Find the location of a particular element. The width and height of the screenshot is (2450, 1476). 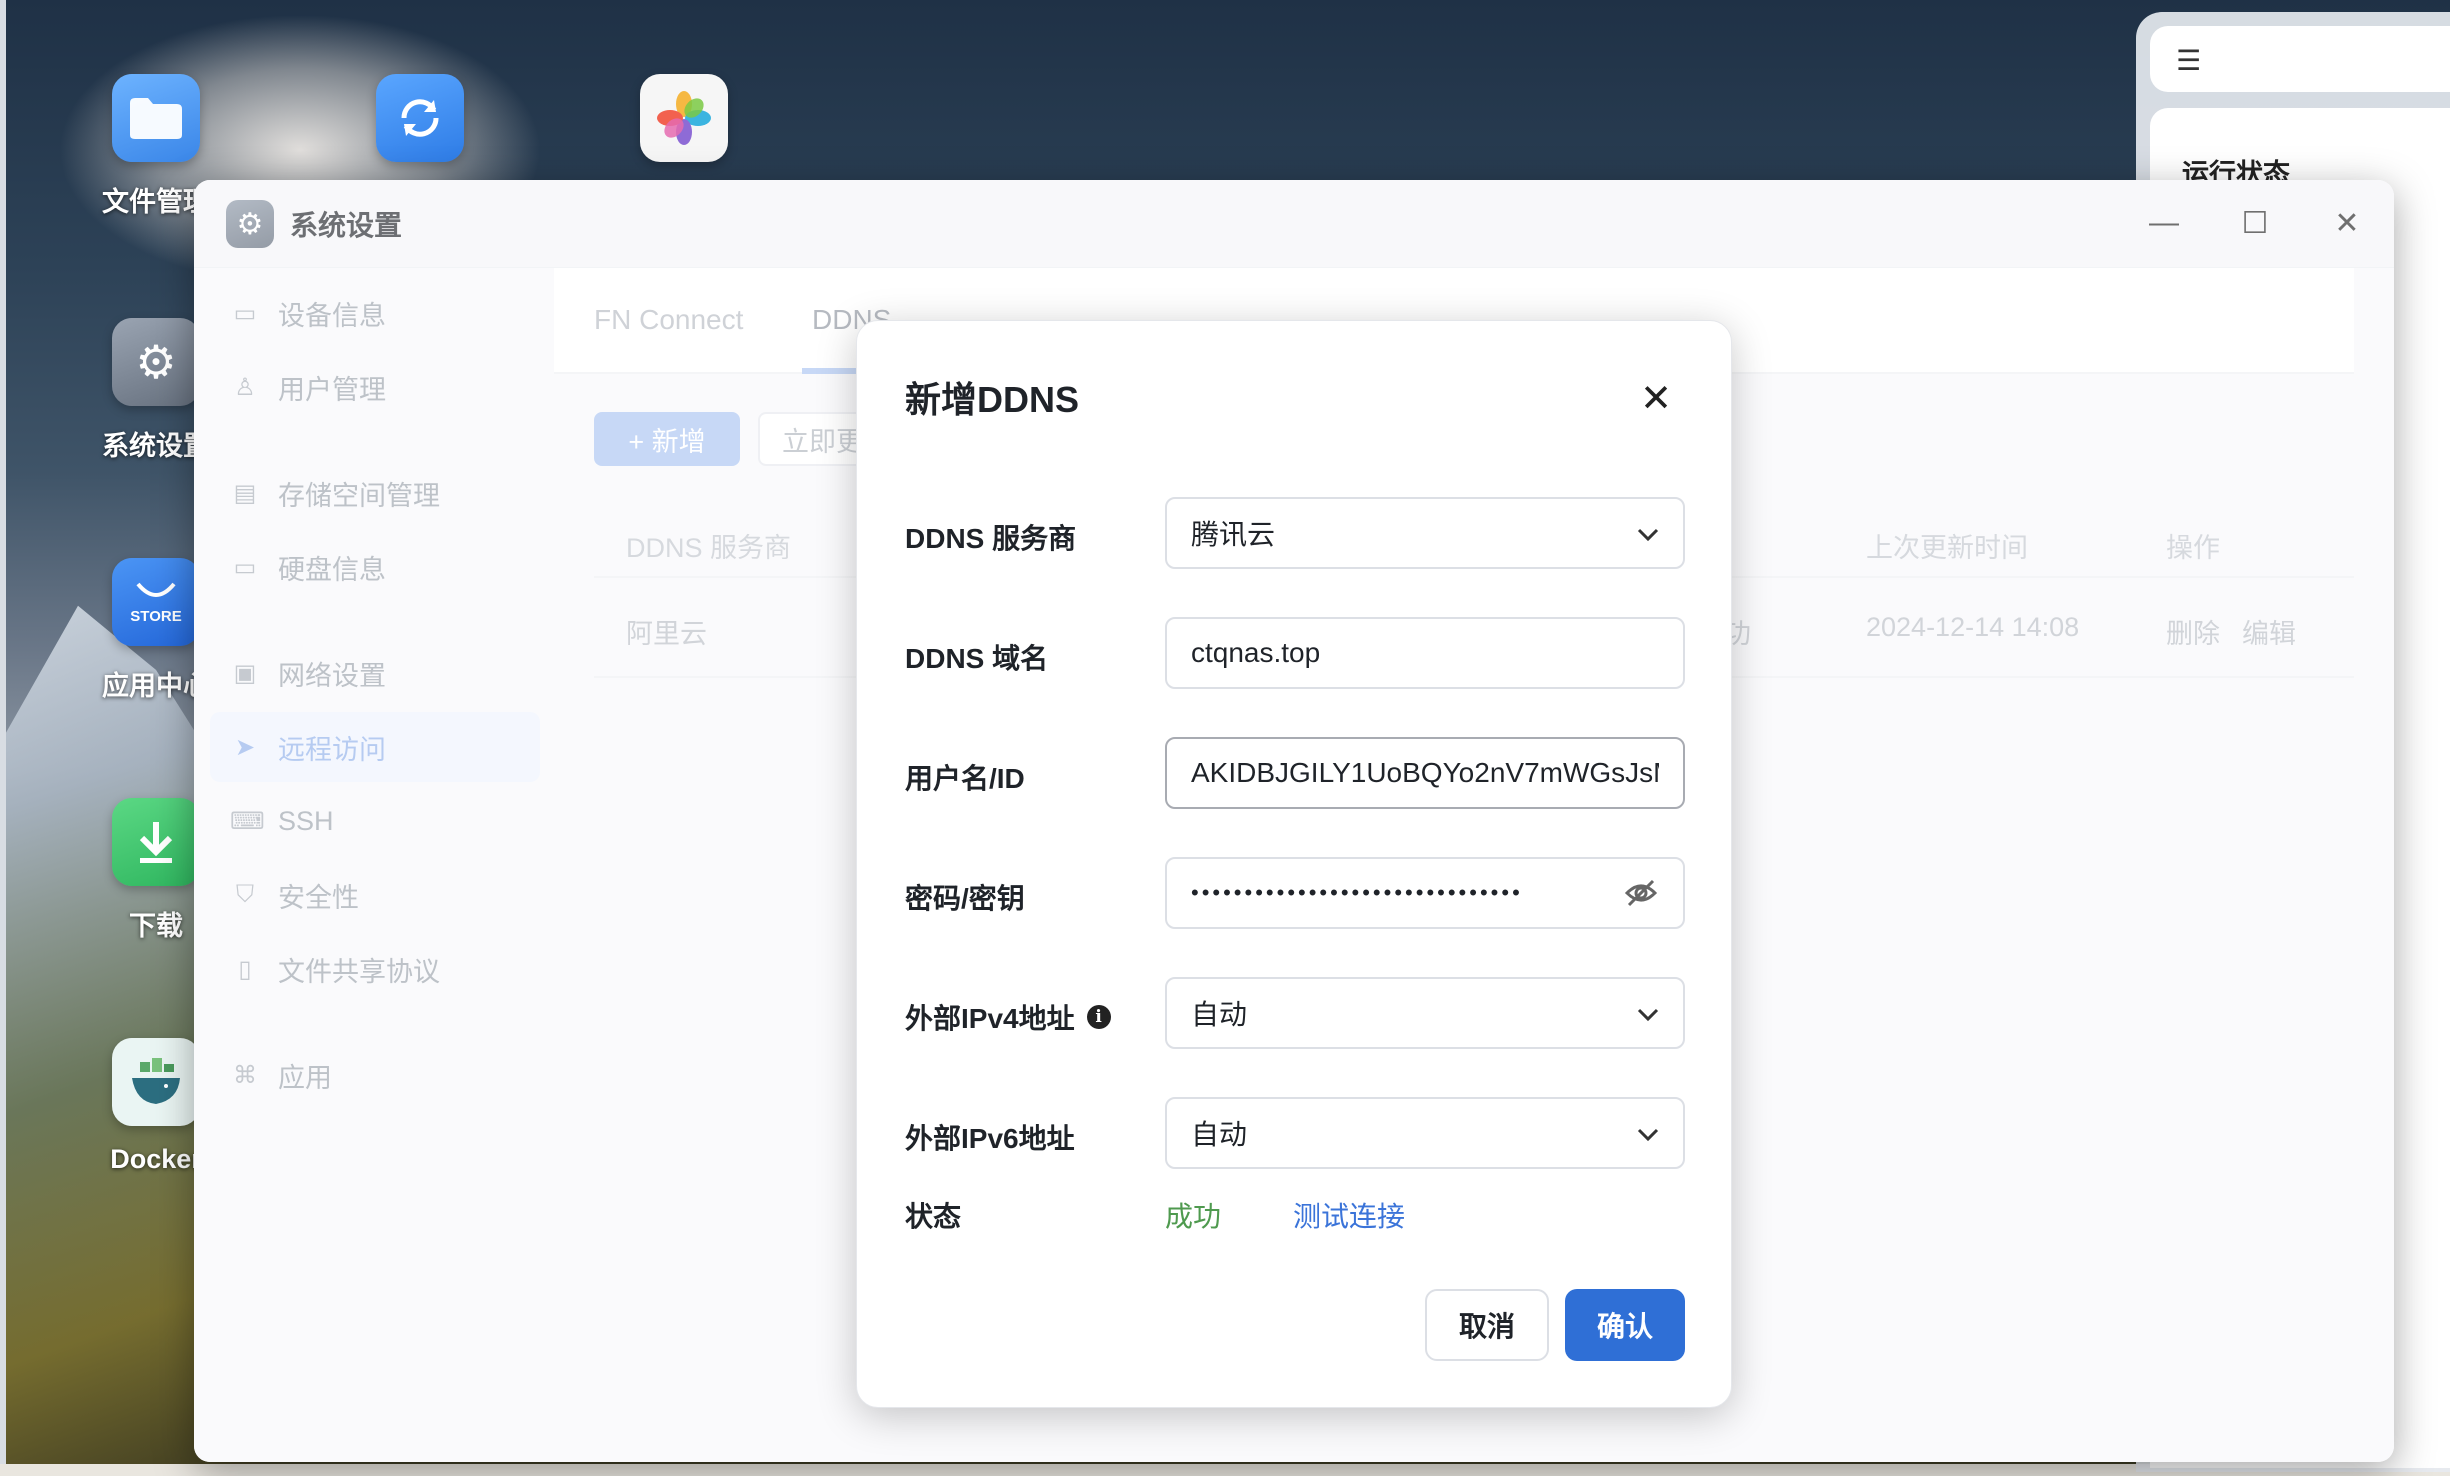

desktop-icon-photos is located at coordinates (684, 118).